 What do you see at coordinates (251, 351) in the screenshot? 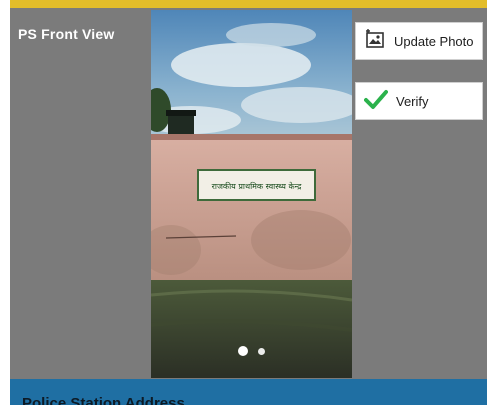
I see `carousel-indicator` at bounding box center [251, 351].